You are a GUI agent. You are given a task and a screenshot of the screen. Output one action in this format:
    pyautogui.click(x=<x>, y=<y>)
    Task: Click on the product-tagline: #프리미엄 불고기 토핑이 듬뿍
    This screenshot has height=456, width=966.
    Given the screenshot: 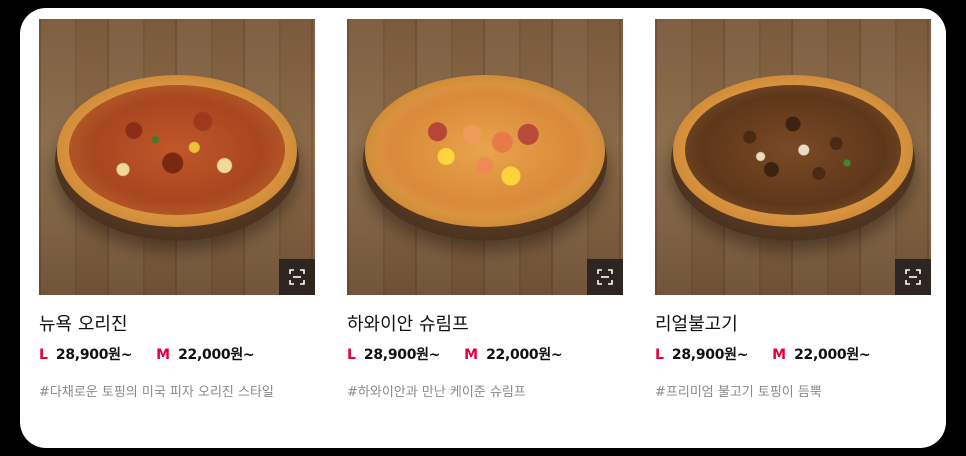 What is the action you would take?
    pyautogui.click(x=738, y=392)
    